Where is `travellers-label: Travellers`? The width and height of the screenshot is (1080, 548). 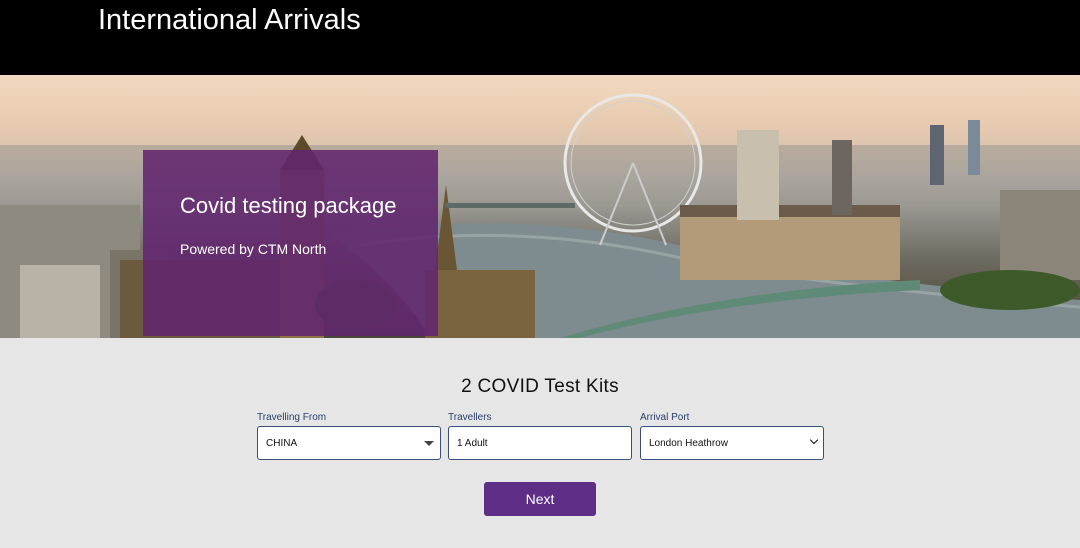 travellers-label: Travellers is located at coordinates (470, 417).